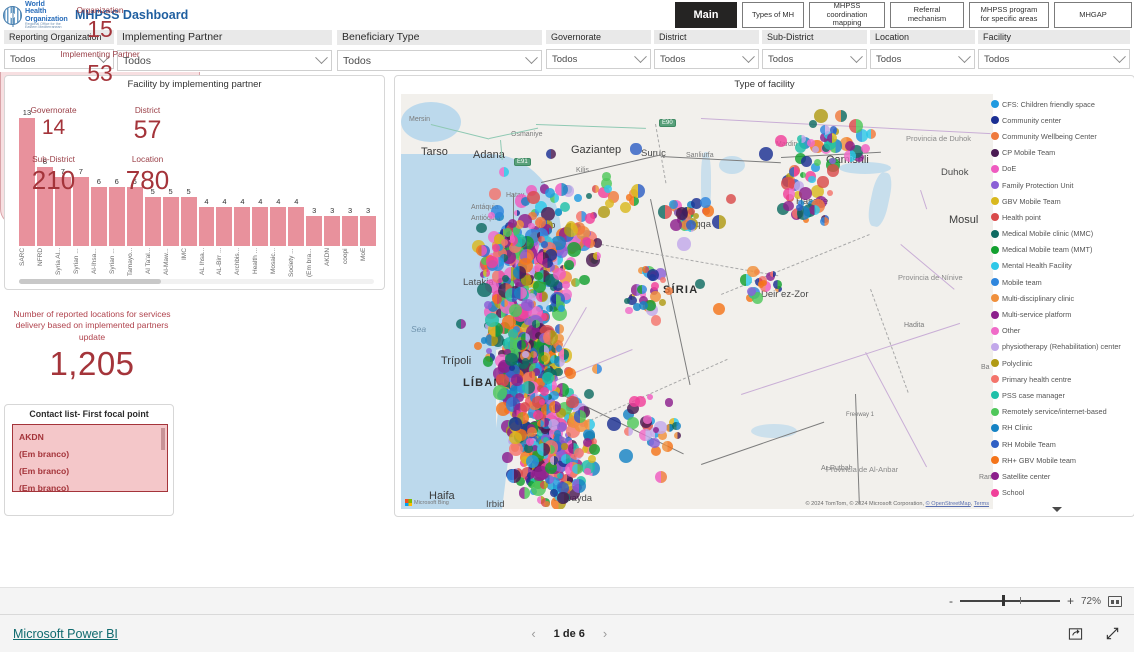 Image resolution: width=1134 pixels, height=652 pixels. I want to click on tab-mhgap: MHGAP, so click(1093, 15).